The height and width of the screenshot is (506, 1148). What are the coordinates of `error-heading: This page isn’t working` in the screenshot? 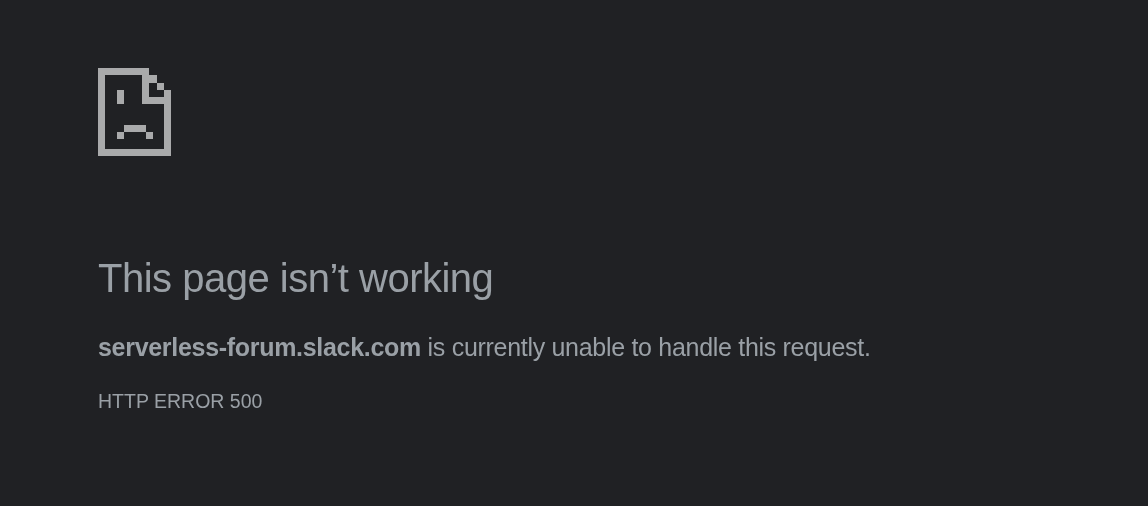 It's located at (296, 278).